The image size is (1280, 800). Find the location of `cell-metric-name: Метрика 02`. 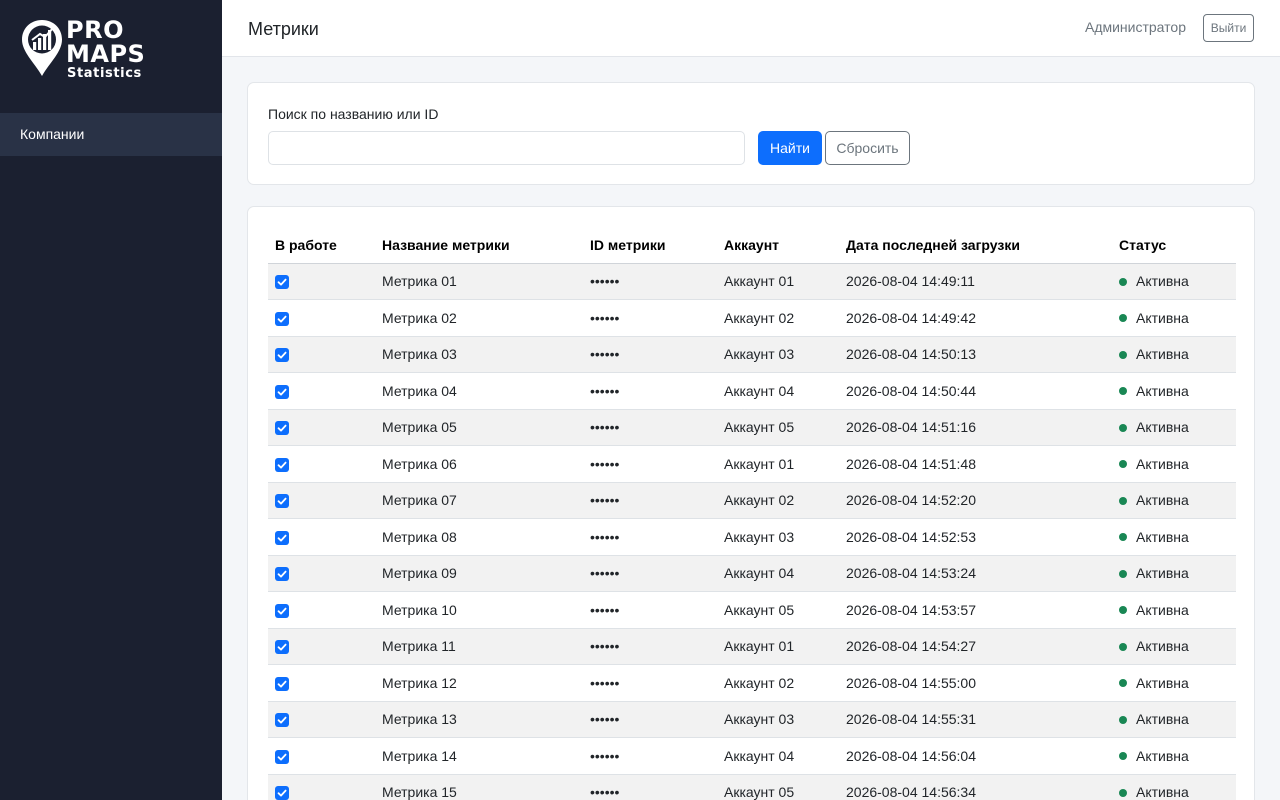

cell-metric-name: Метрика 02 is located at coordinates (479, 318).